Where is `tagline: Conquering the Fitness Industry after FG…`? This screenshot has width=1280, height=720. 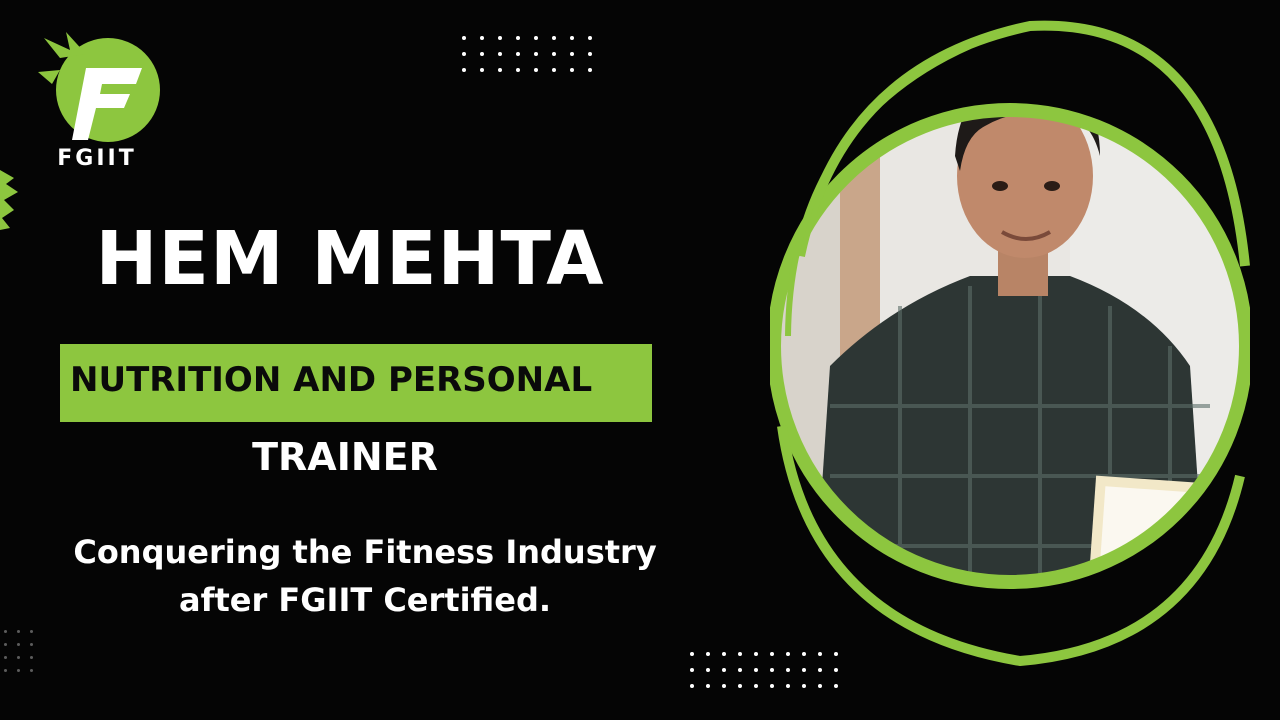 tagline: Conquering the Fitness Industry after FG… is located at coordinates (365, 576).